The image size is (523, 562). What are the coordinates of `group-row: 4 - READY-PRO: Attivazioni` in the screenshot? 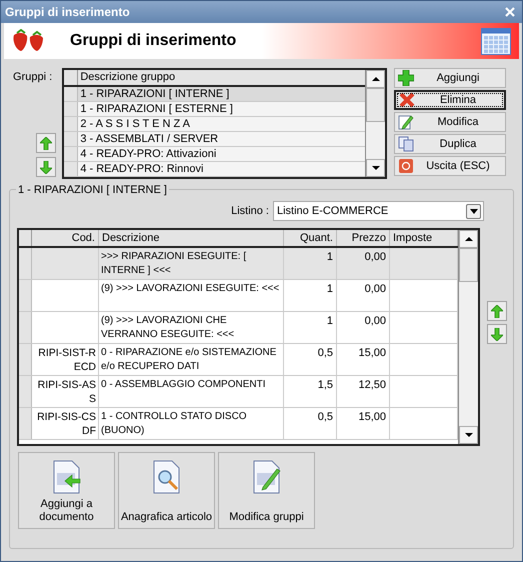 It's located at (214, 154).